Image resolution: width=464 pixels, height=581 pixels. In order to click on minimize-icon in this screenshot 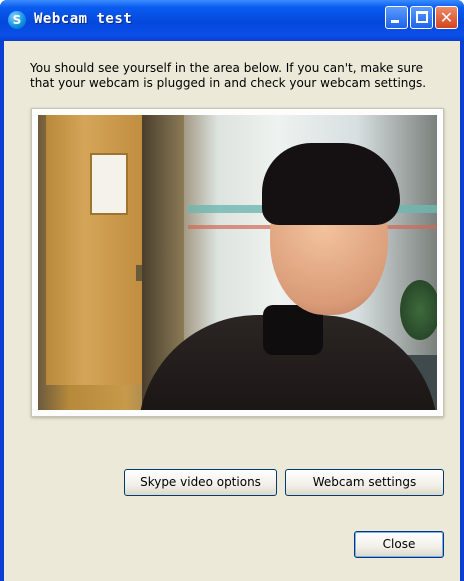, I will do `click(395, 21)`.